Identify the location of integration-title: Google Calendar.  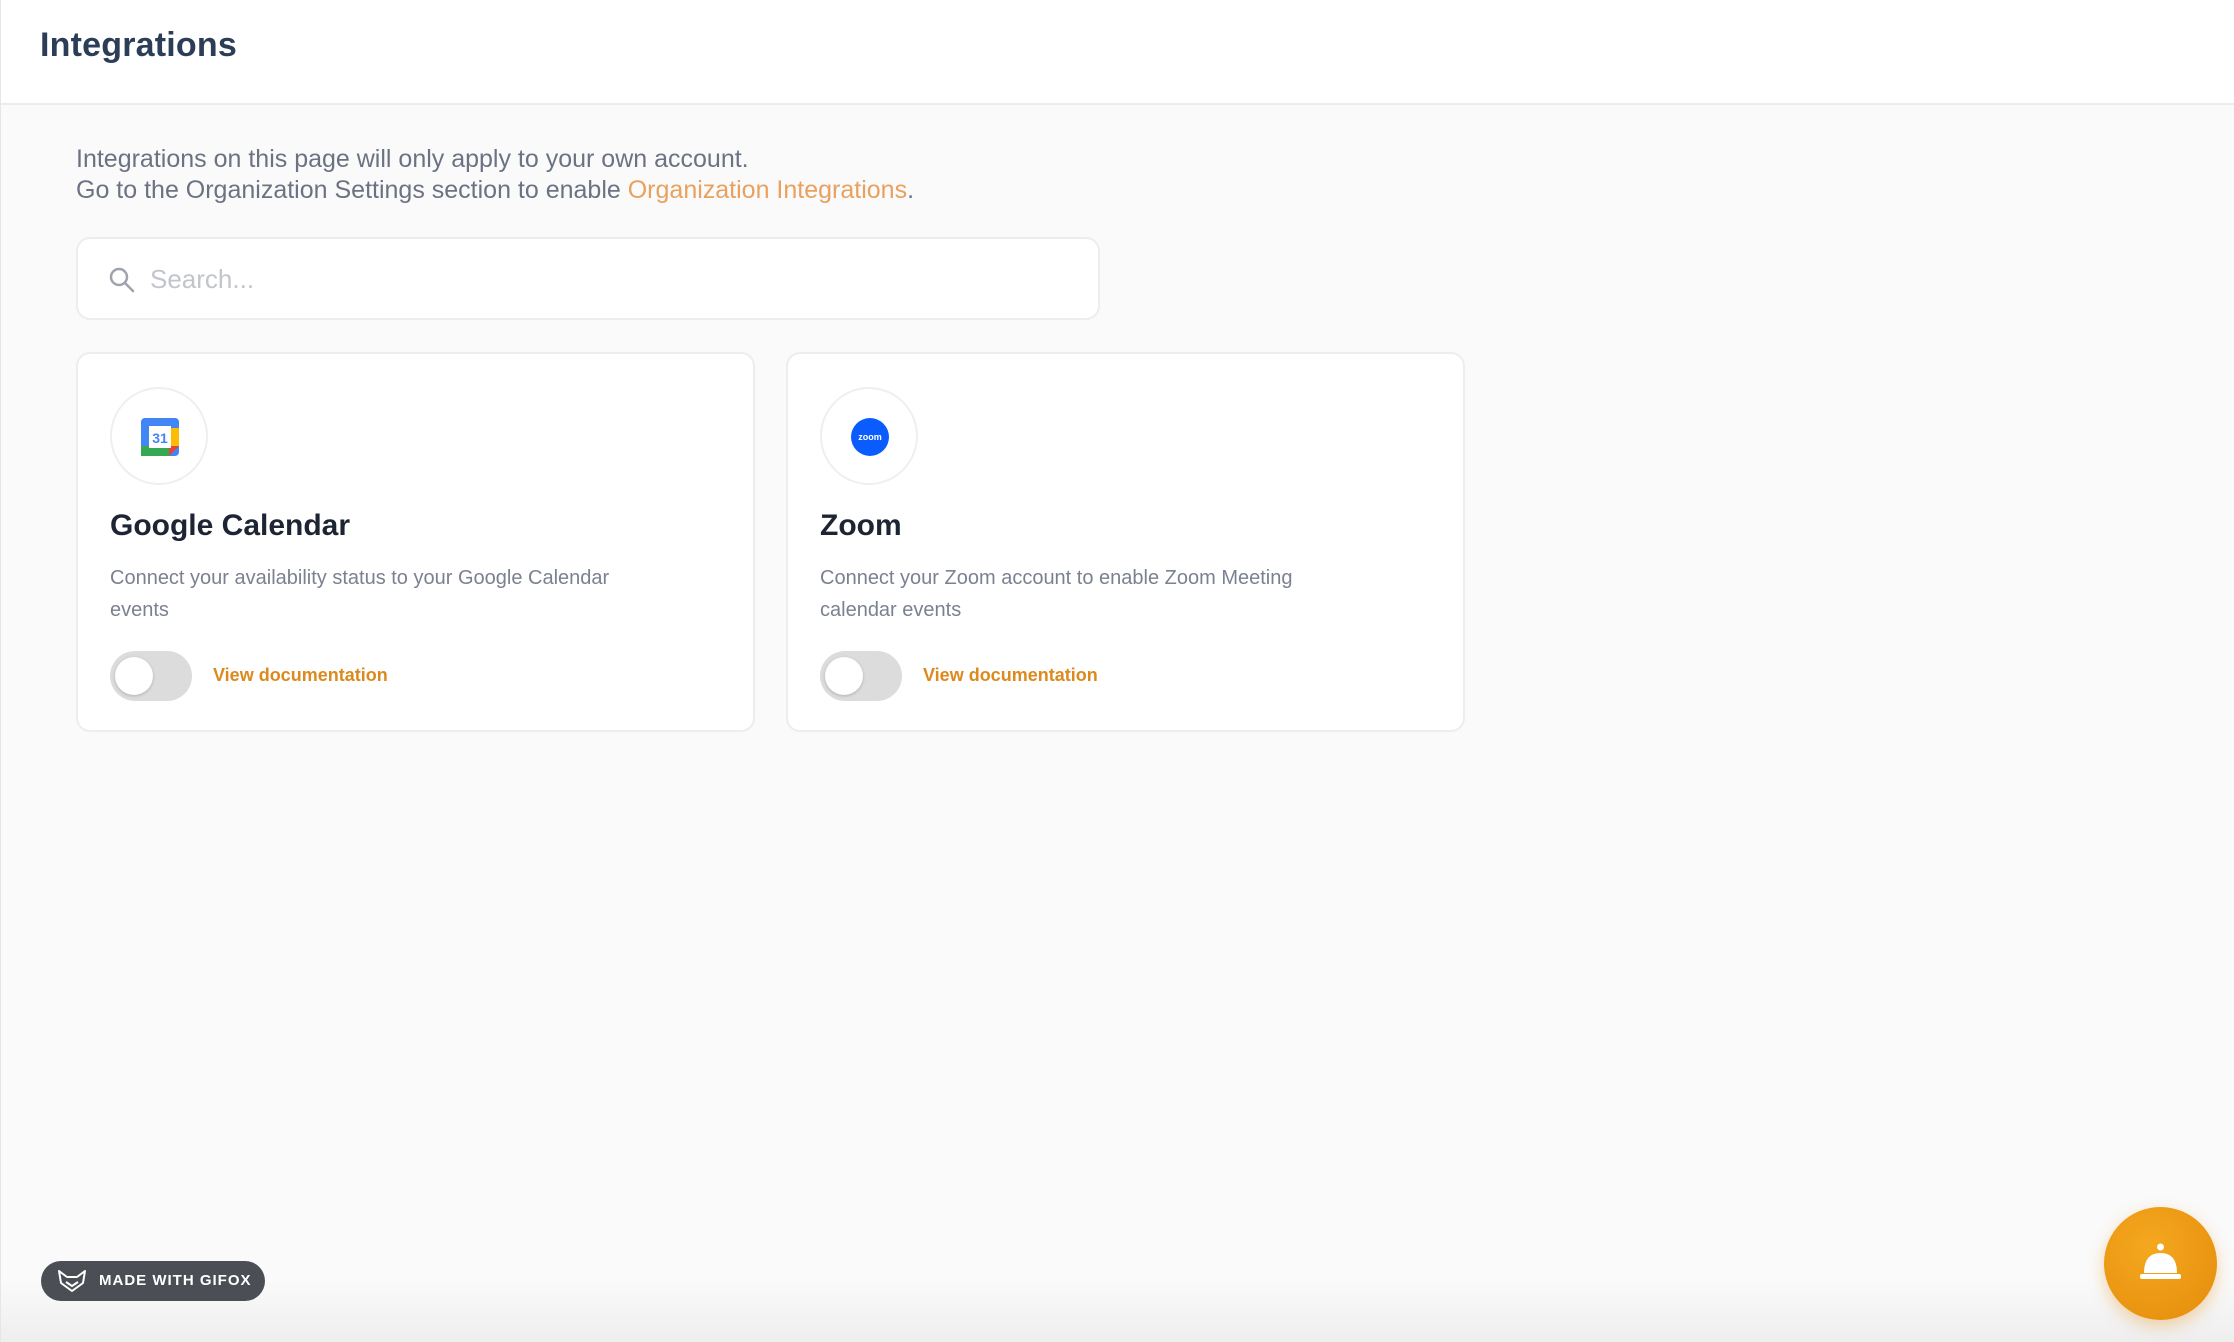
(230, 525).